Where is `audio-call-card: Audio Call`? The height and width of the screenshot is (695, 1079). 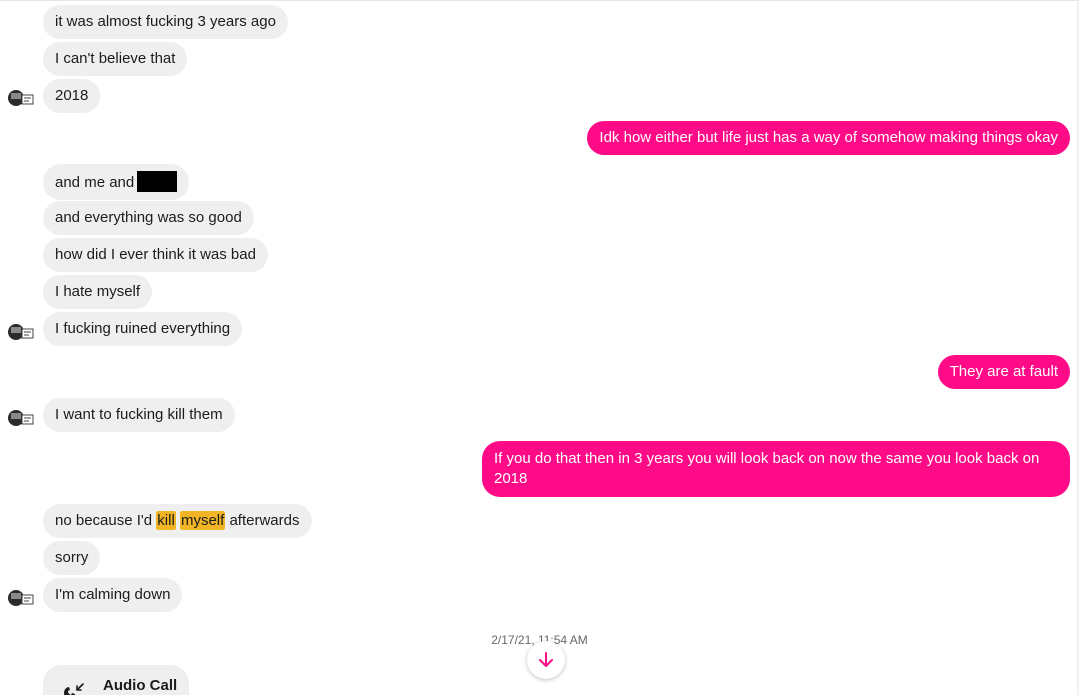
audio-call-card: Audio Call is located at coordinates (116, 680).